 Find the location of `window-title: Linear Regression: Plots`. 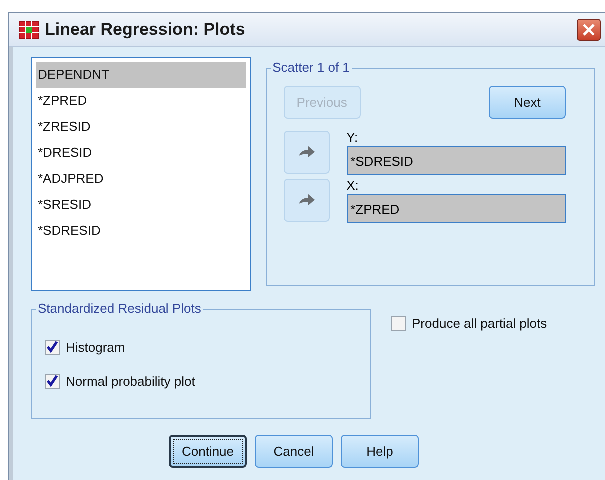

window-title: Linear Regression: Plots is located at coordinates (145, 30).